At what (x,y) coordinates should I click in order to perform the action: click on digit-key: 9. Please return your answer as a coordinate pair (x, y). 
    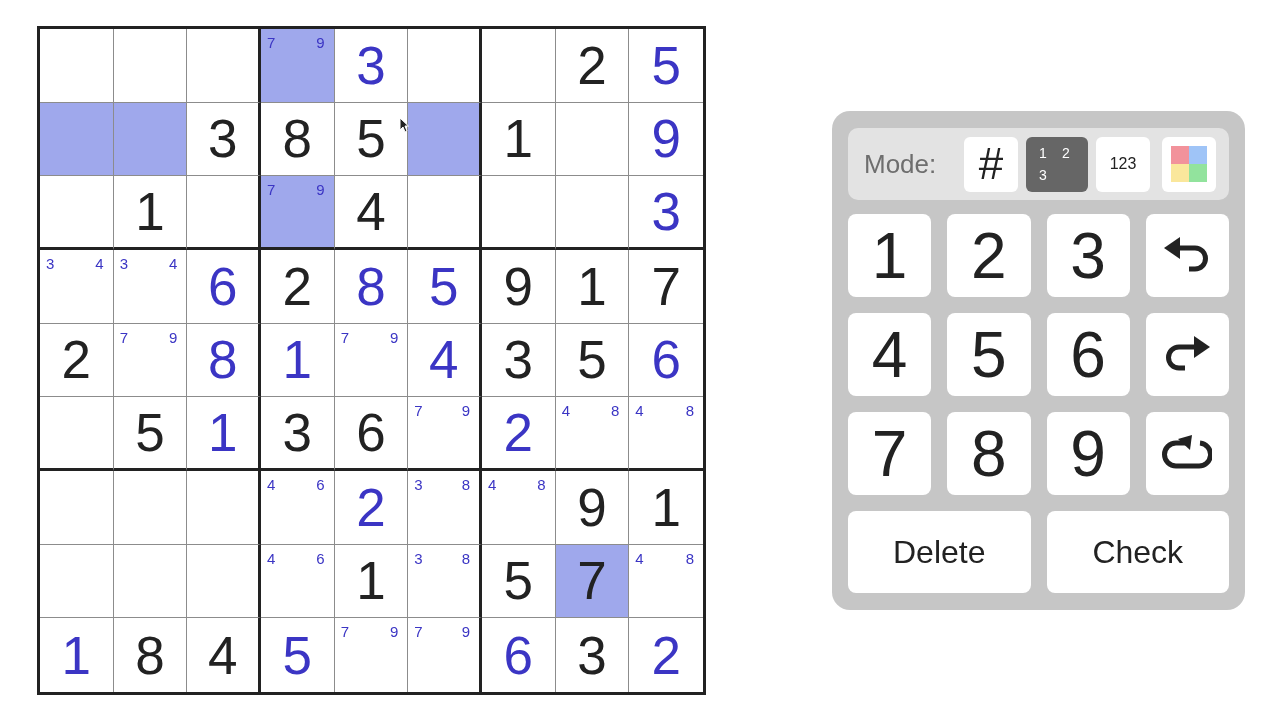
    Looking at the image, I should click on (1088, 453).